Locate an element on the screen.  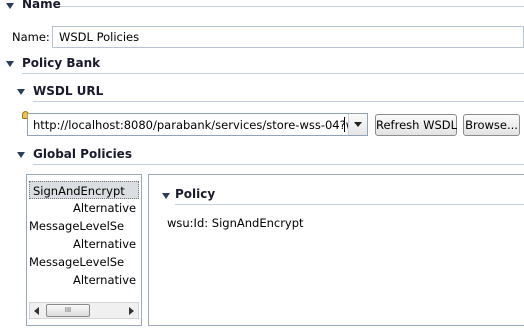
tree-item-signandencrypt: SignAndEncrypt is located at coordinates (84, 190).